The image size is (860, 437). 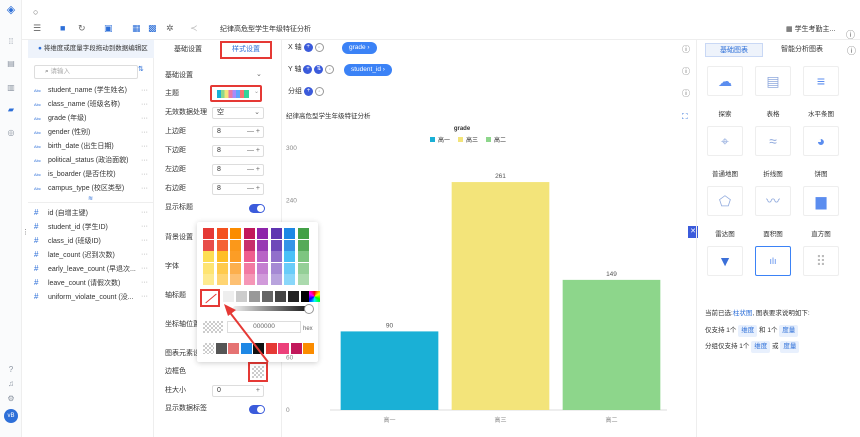 What do you see at coordinates (11, 370) in the screenshot?
I see `help-icon: ?` at bounding box center [11, 370].